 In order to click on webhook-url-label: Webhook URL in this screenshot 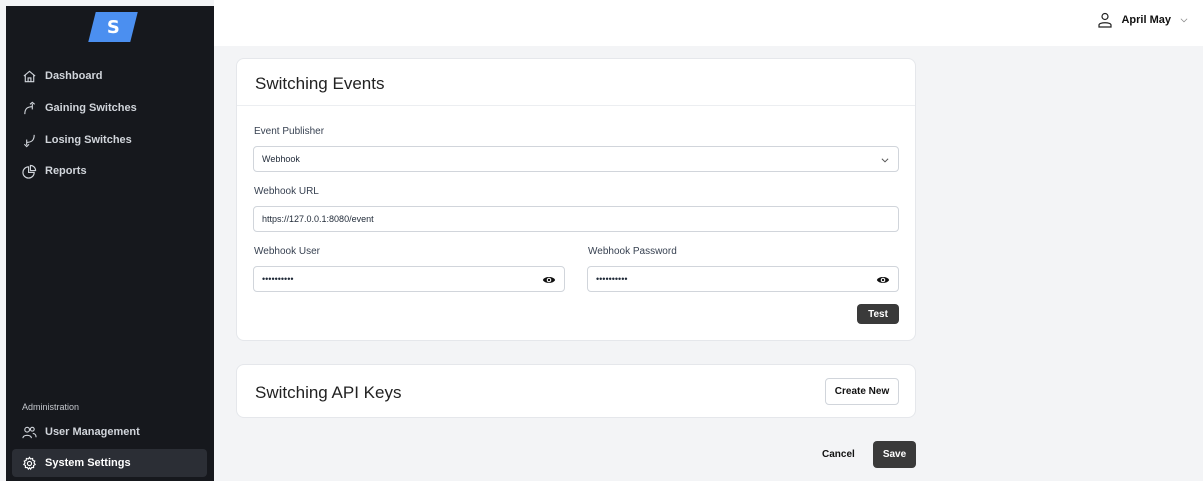, I will do `click(286, 191)`.